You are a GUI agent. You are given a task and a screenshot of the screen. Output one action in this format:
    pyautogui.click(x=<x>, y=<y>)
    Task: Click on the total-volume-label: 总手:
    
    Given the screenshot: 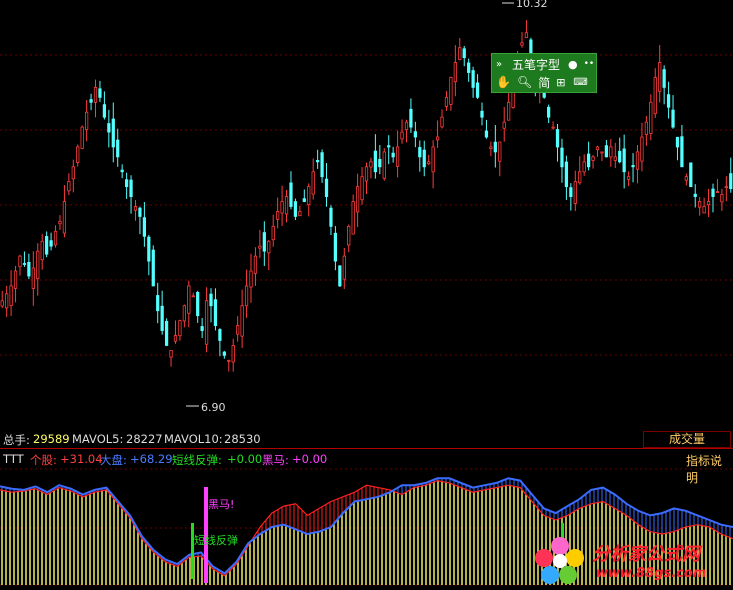 What is the action you would take?
    pyautogui.click(x=16, y=440)
    